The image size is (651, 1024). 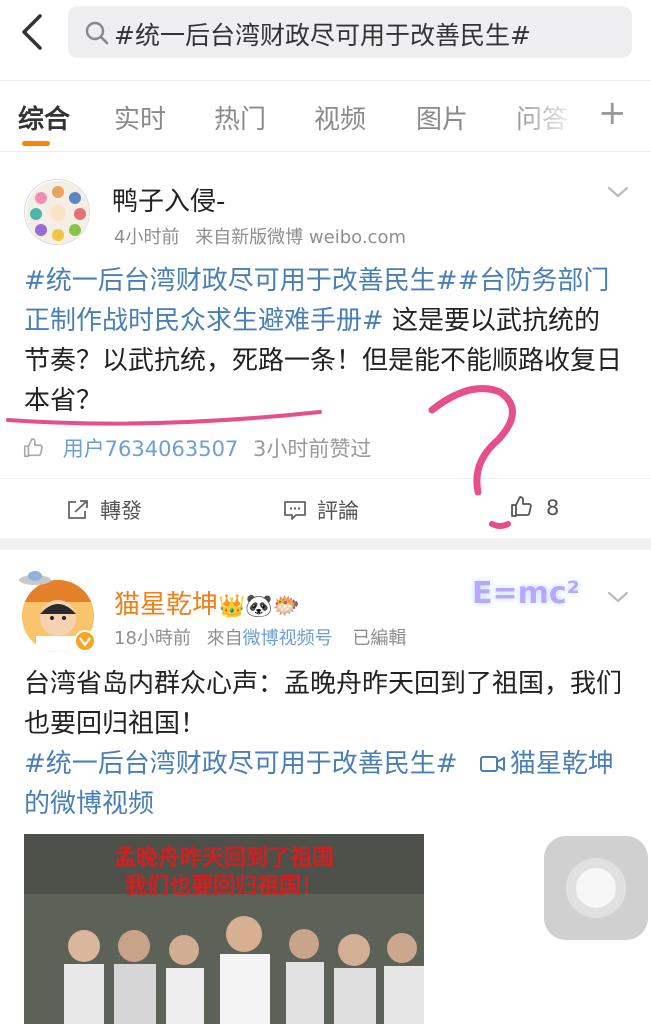 What do you see at coordinates (85, 641) in the screenshot?
I see `verified-badge-icon` at bounding box center [85, 641].